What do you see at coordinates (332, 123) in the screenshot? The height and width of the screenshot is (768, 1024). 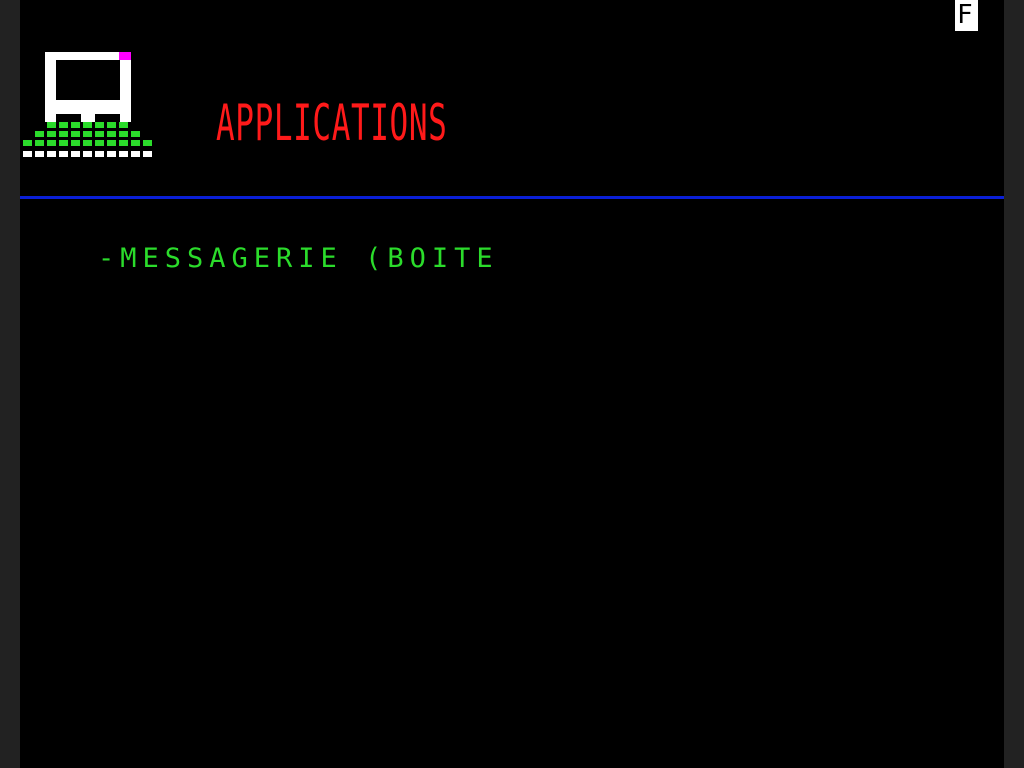 I see `page-title: APPLICATIONS` at bounding box center [332, 123].